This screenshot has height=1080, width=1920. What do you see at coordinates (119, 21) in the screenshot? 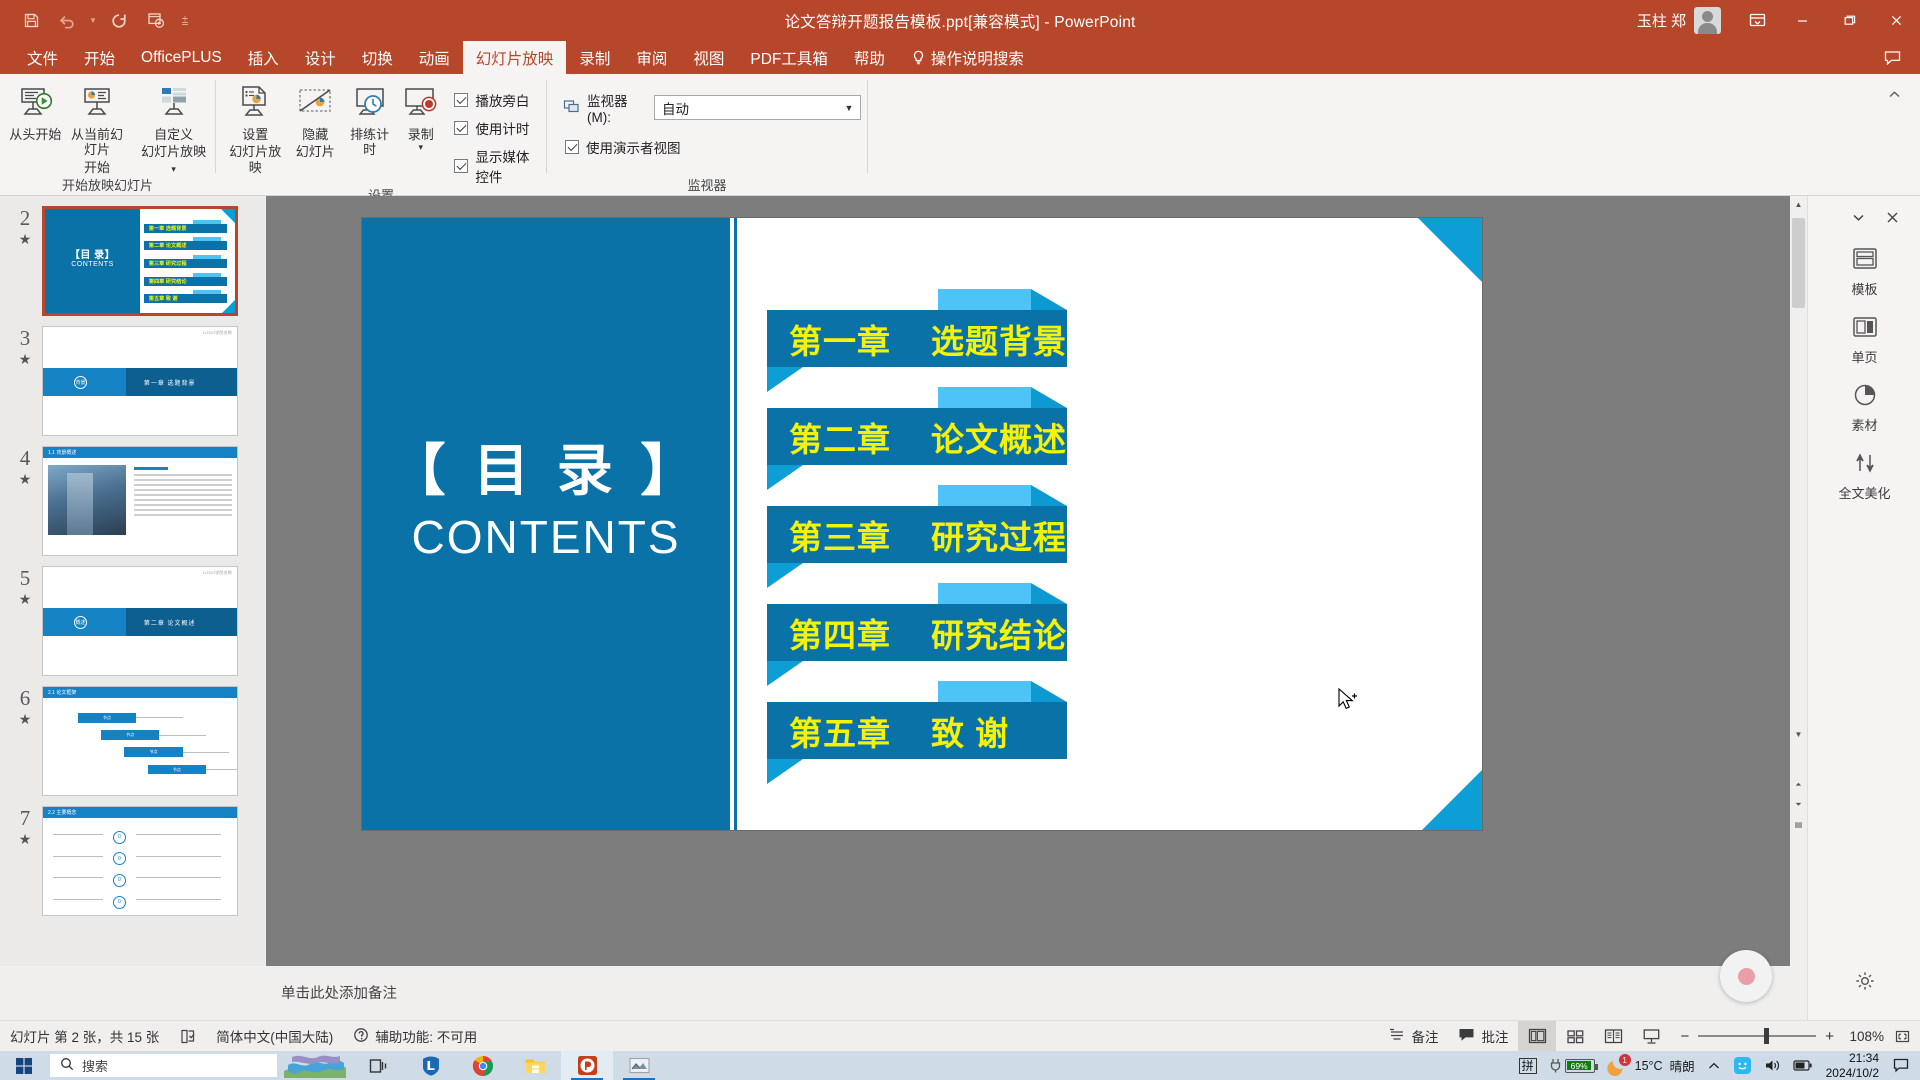
I see `redo-icon` at bounding box center [119, 21].